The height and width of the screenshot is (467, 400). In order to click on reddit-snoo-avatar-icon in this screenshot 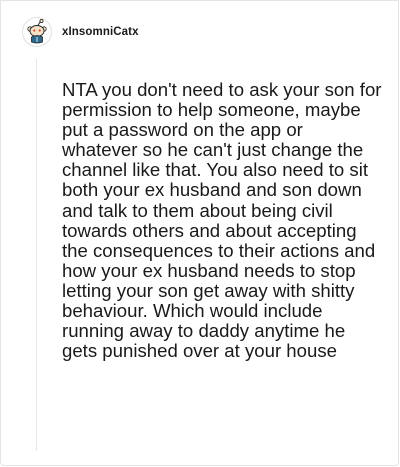, I will do `click(37, 32)`.